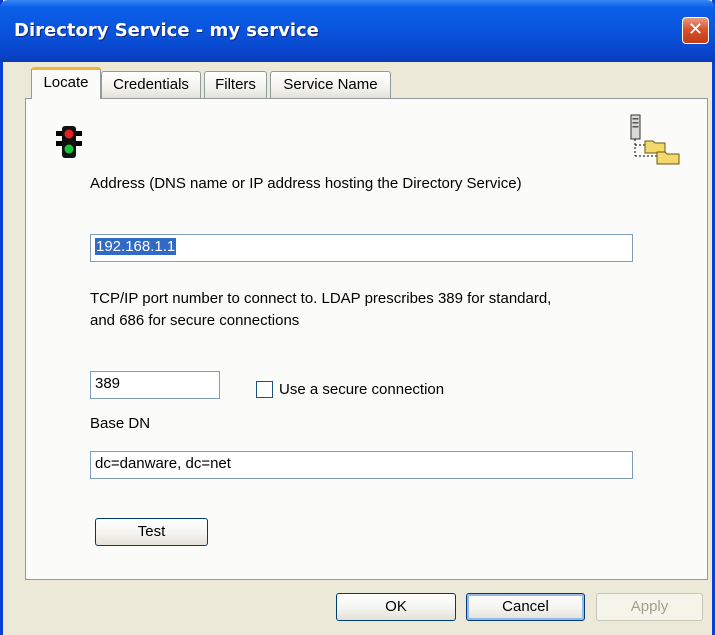  What do you see at coordinates (330, 84) in the screenshot?
I see `tab-service-name: Service Name` at bounding box center [330, 84].